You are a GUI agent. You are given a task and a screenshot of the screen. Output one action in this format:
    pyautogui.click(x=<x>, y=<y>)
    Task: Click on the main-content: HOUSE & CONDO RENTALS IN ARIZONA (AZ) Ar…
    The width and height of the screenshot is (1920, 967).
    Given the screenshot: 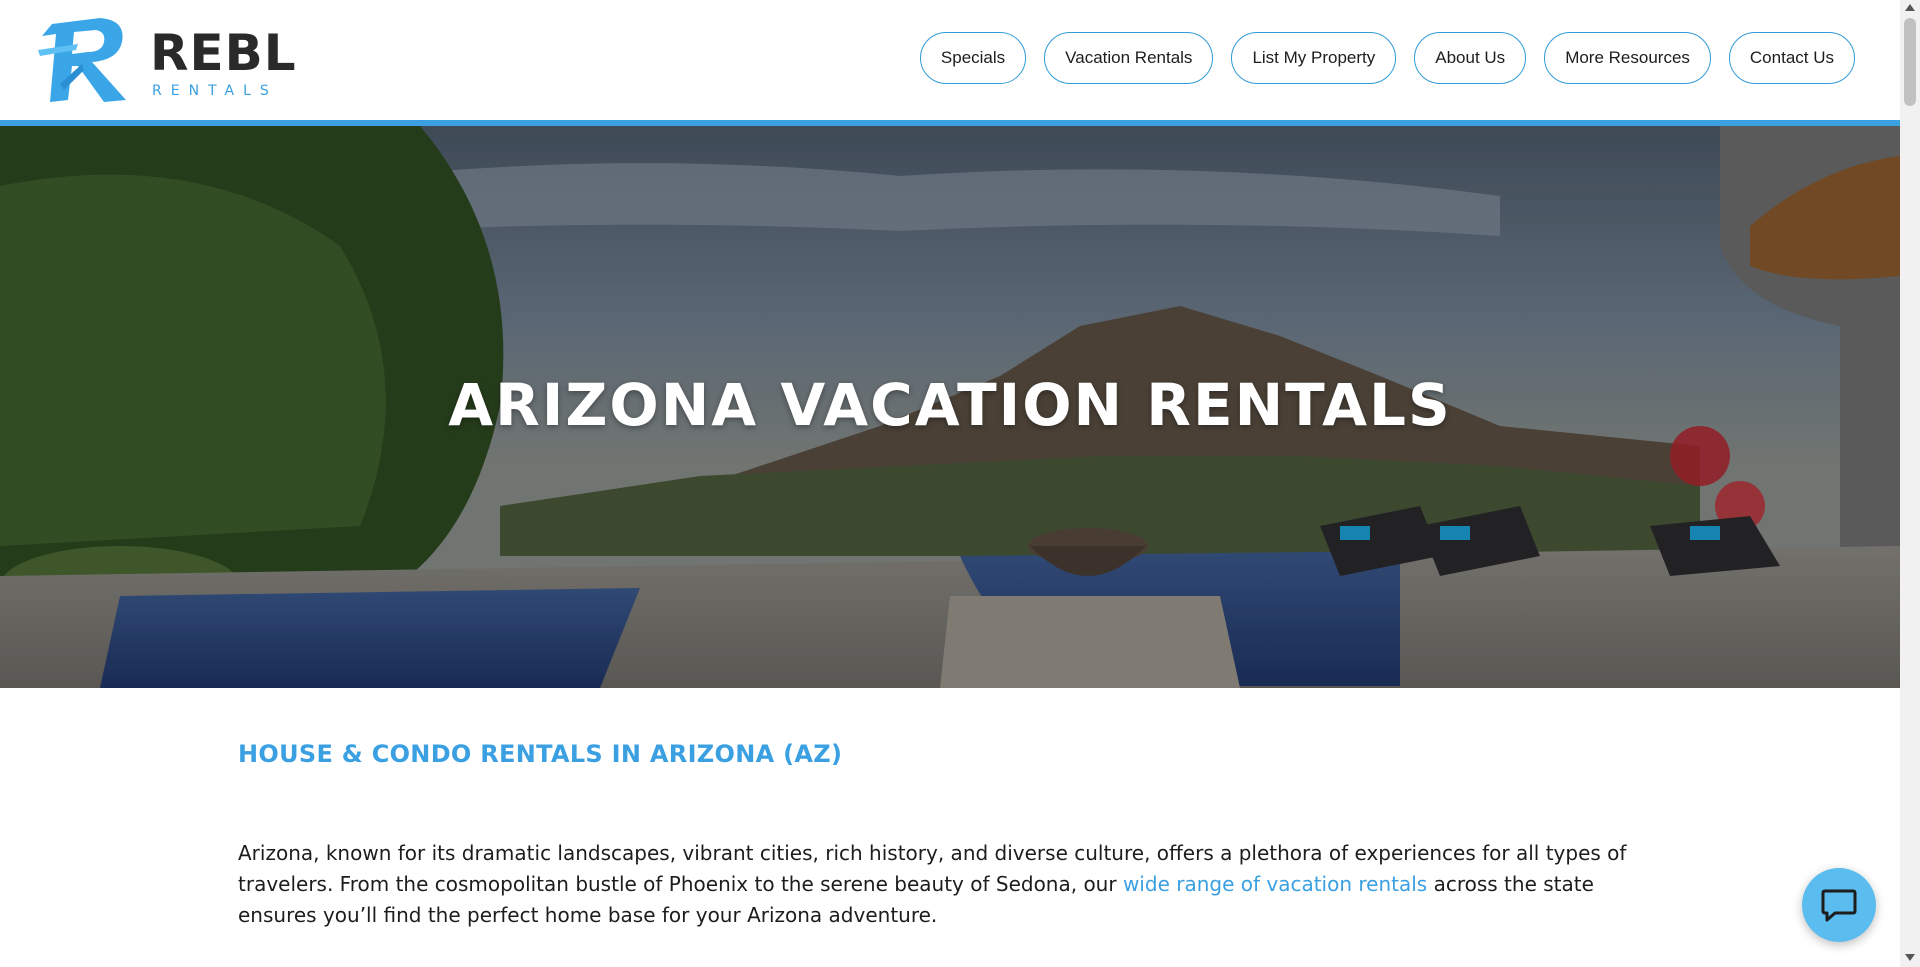 What is the action you would take?
    pyautogui.click(x=958, y=835)
    